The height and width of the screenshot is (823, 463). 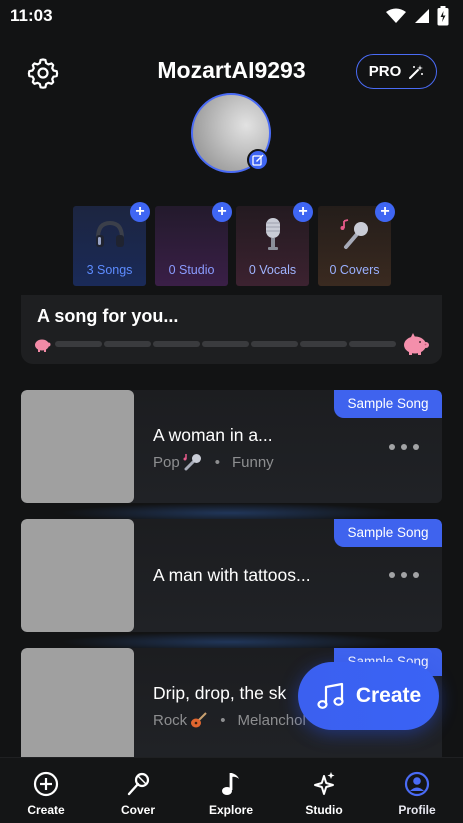 What do you see at coordinates (43, 345) in the screenshot?
I see `piggy-bank-small-icon` at bounding box center [43, 345].